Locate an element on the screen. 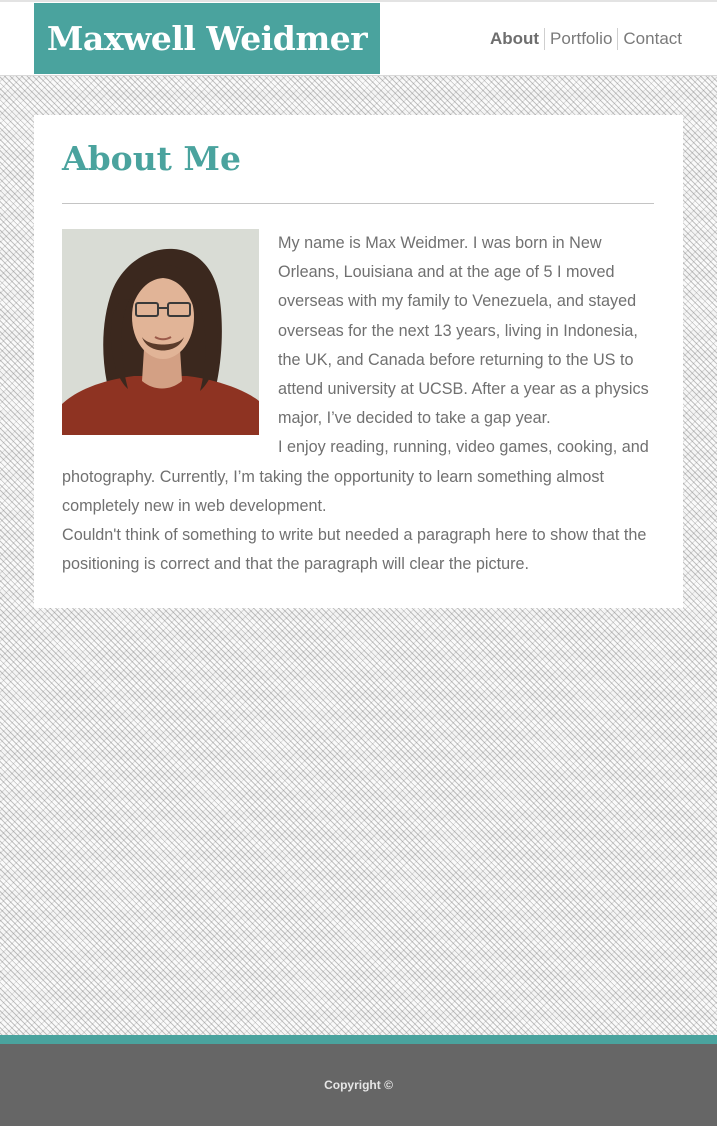 The width and height of the screenshot is (717, 1130). site-title: Maxwell Weidmer is located at coordinates (207, 38).